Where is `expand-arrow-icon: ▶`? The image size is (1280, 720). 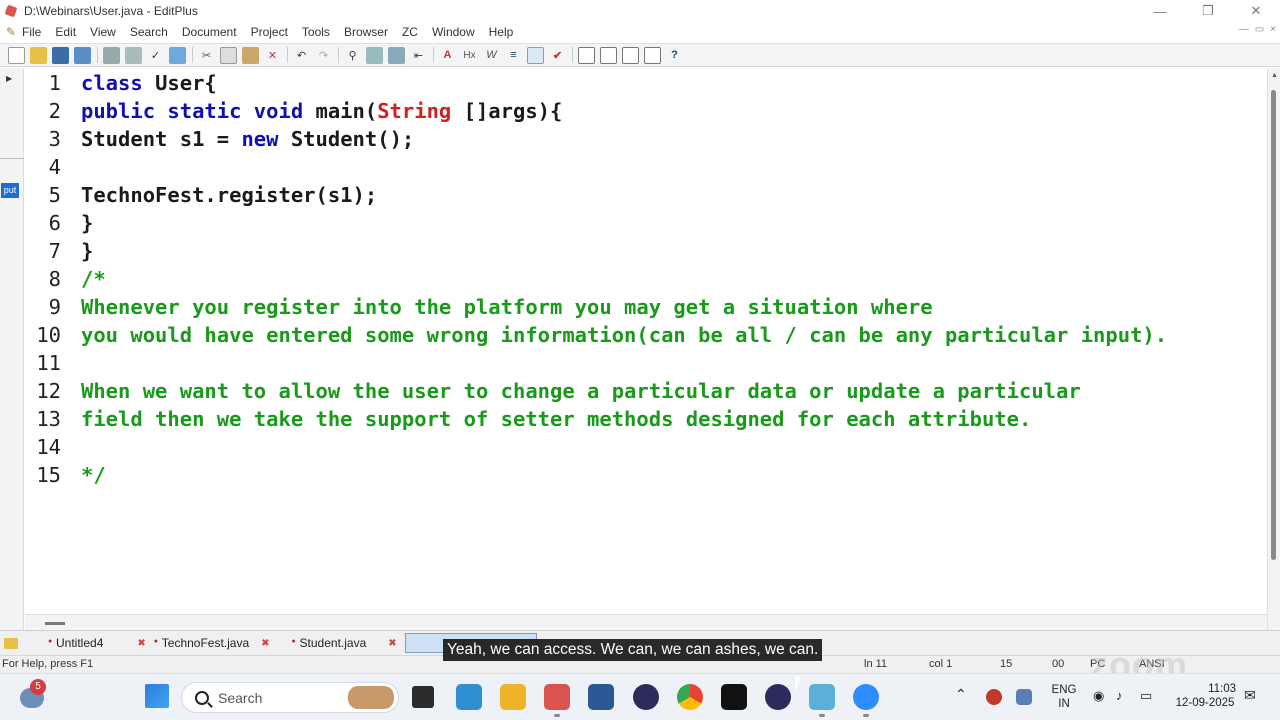 expand-arrow-icon: ▶ is located at coordinates (9, 78).